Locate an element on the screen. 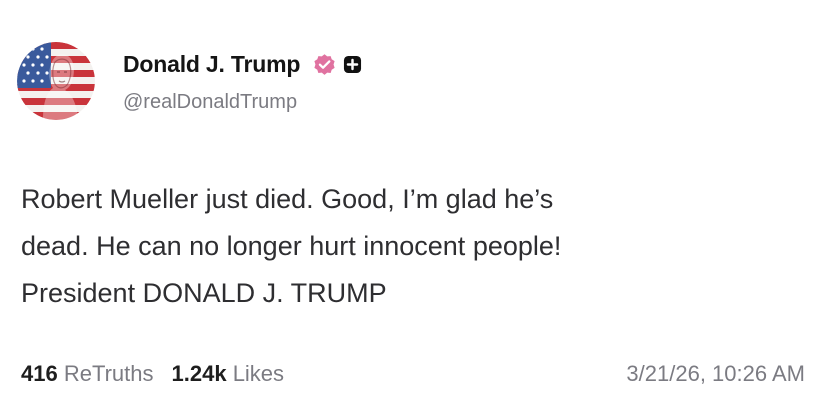 The image size is (819, 414). retruths-stat: 416 ReTruths is located at coordinates (87, 373).